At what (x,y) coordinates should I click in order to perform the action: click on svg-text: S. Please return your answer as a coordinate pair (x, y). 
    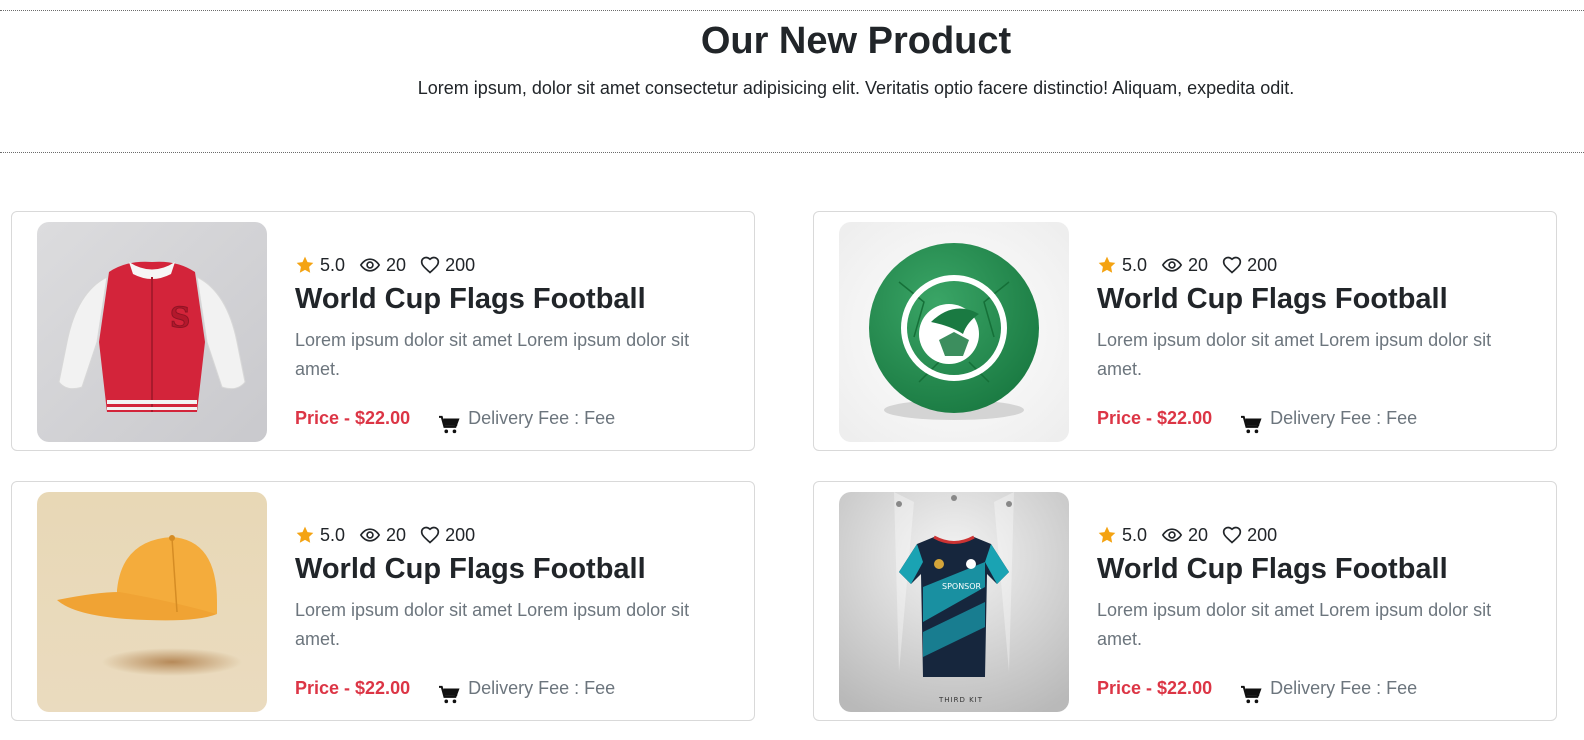
    Looking at the image, I should click on (180, 317).